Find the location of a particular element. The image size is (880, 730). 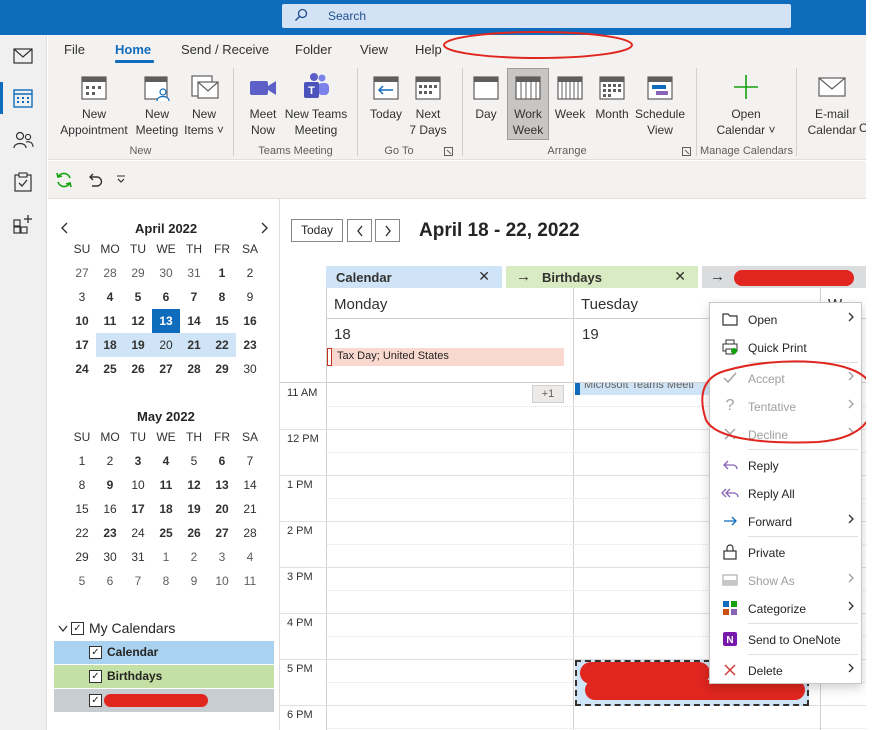

calendar-row-birthdays: ✓ Birthdays is located at coordinates (164, 676).